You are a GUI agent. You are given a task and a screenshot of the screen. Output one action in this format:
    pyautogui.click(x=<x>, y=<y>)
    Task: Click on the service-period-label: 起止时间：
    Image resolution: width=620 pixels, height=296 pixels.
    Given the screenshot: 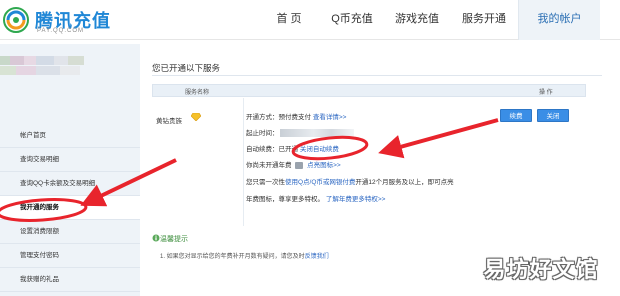 What is the action you would take?
    pyautogui.click(x=262, y=133)
    